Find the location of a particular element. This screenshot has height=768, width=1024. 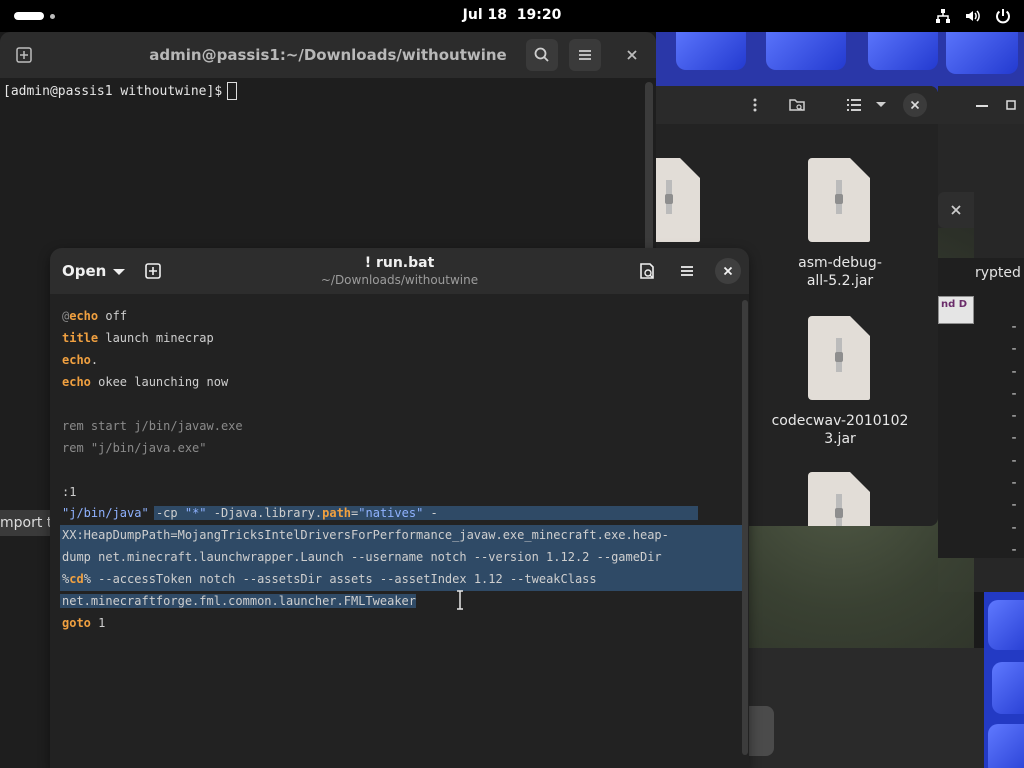

network-icon is located at coordinates (943, 16).